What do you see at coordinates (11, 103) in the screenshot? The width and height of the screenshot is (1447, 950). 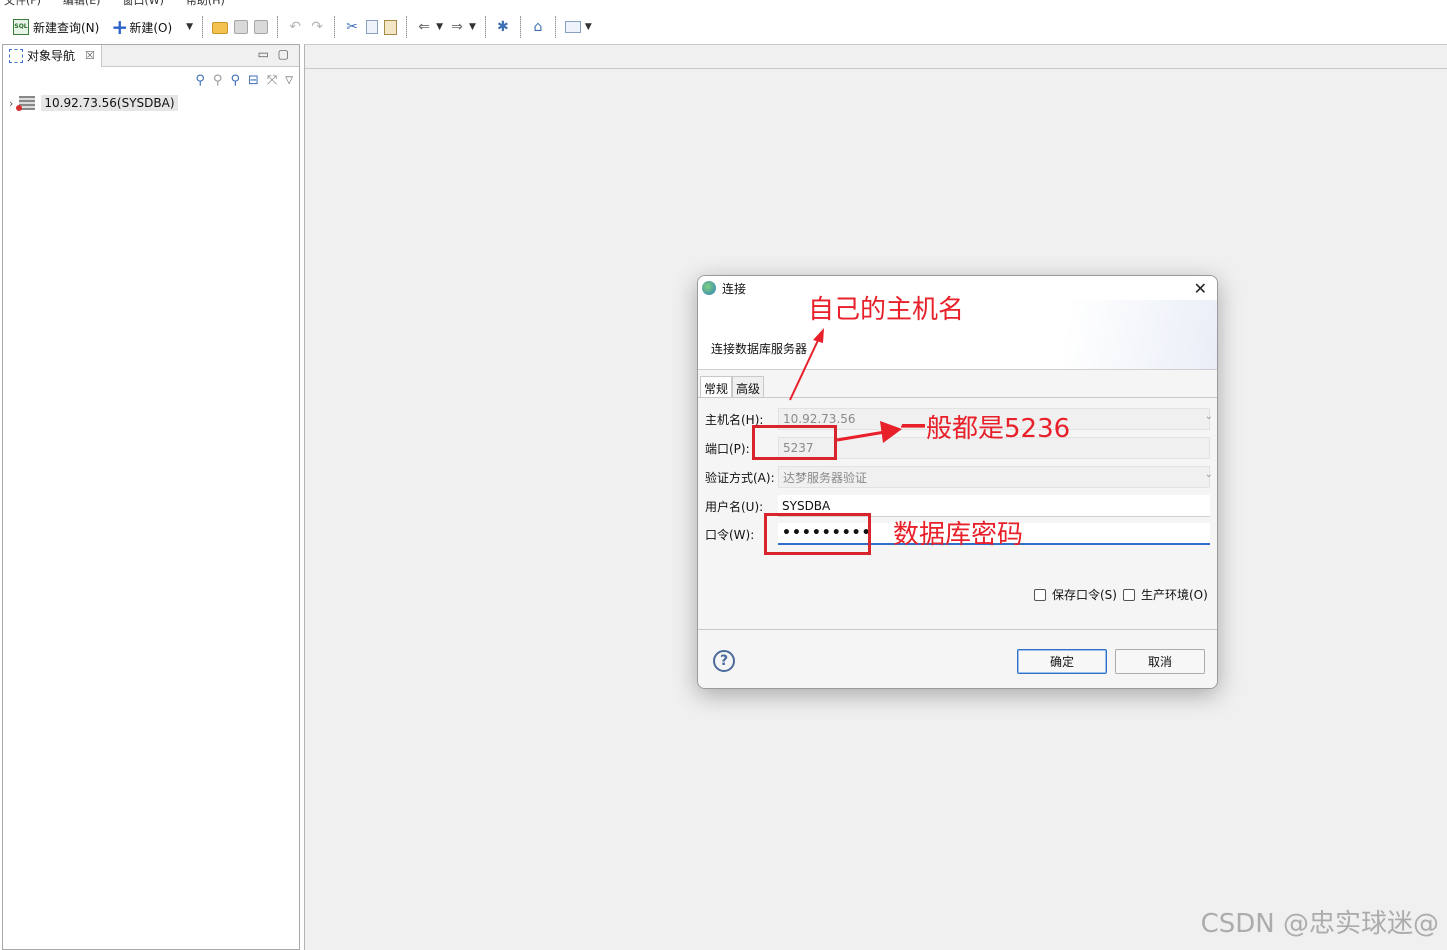 I see `chevron-right-icon: ›` at bounding box center [11, 103].